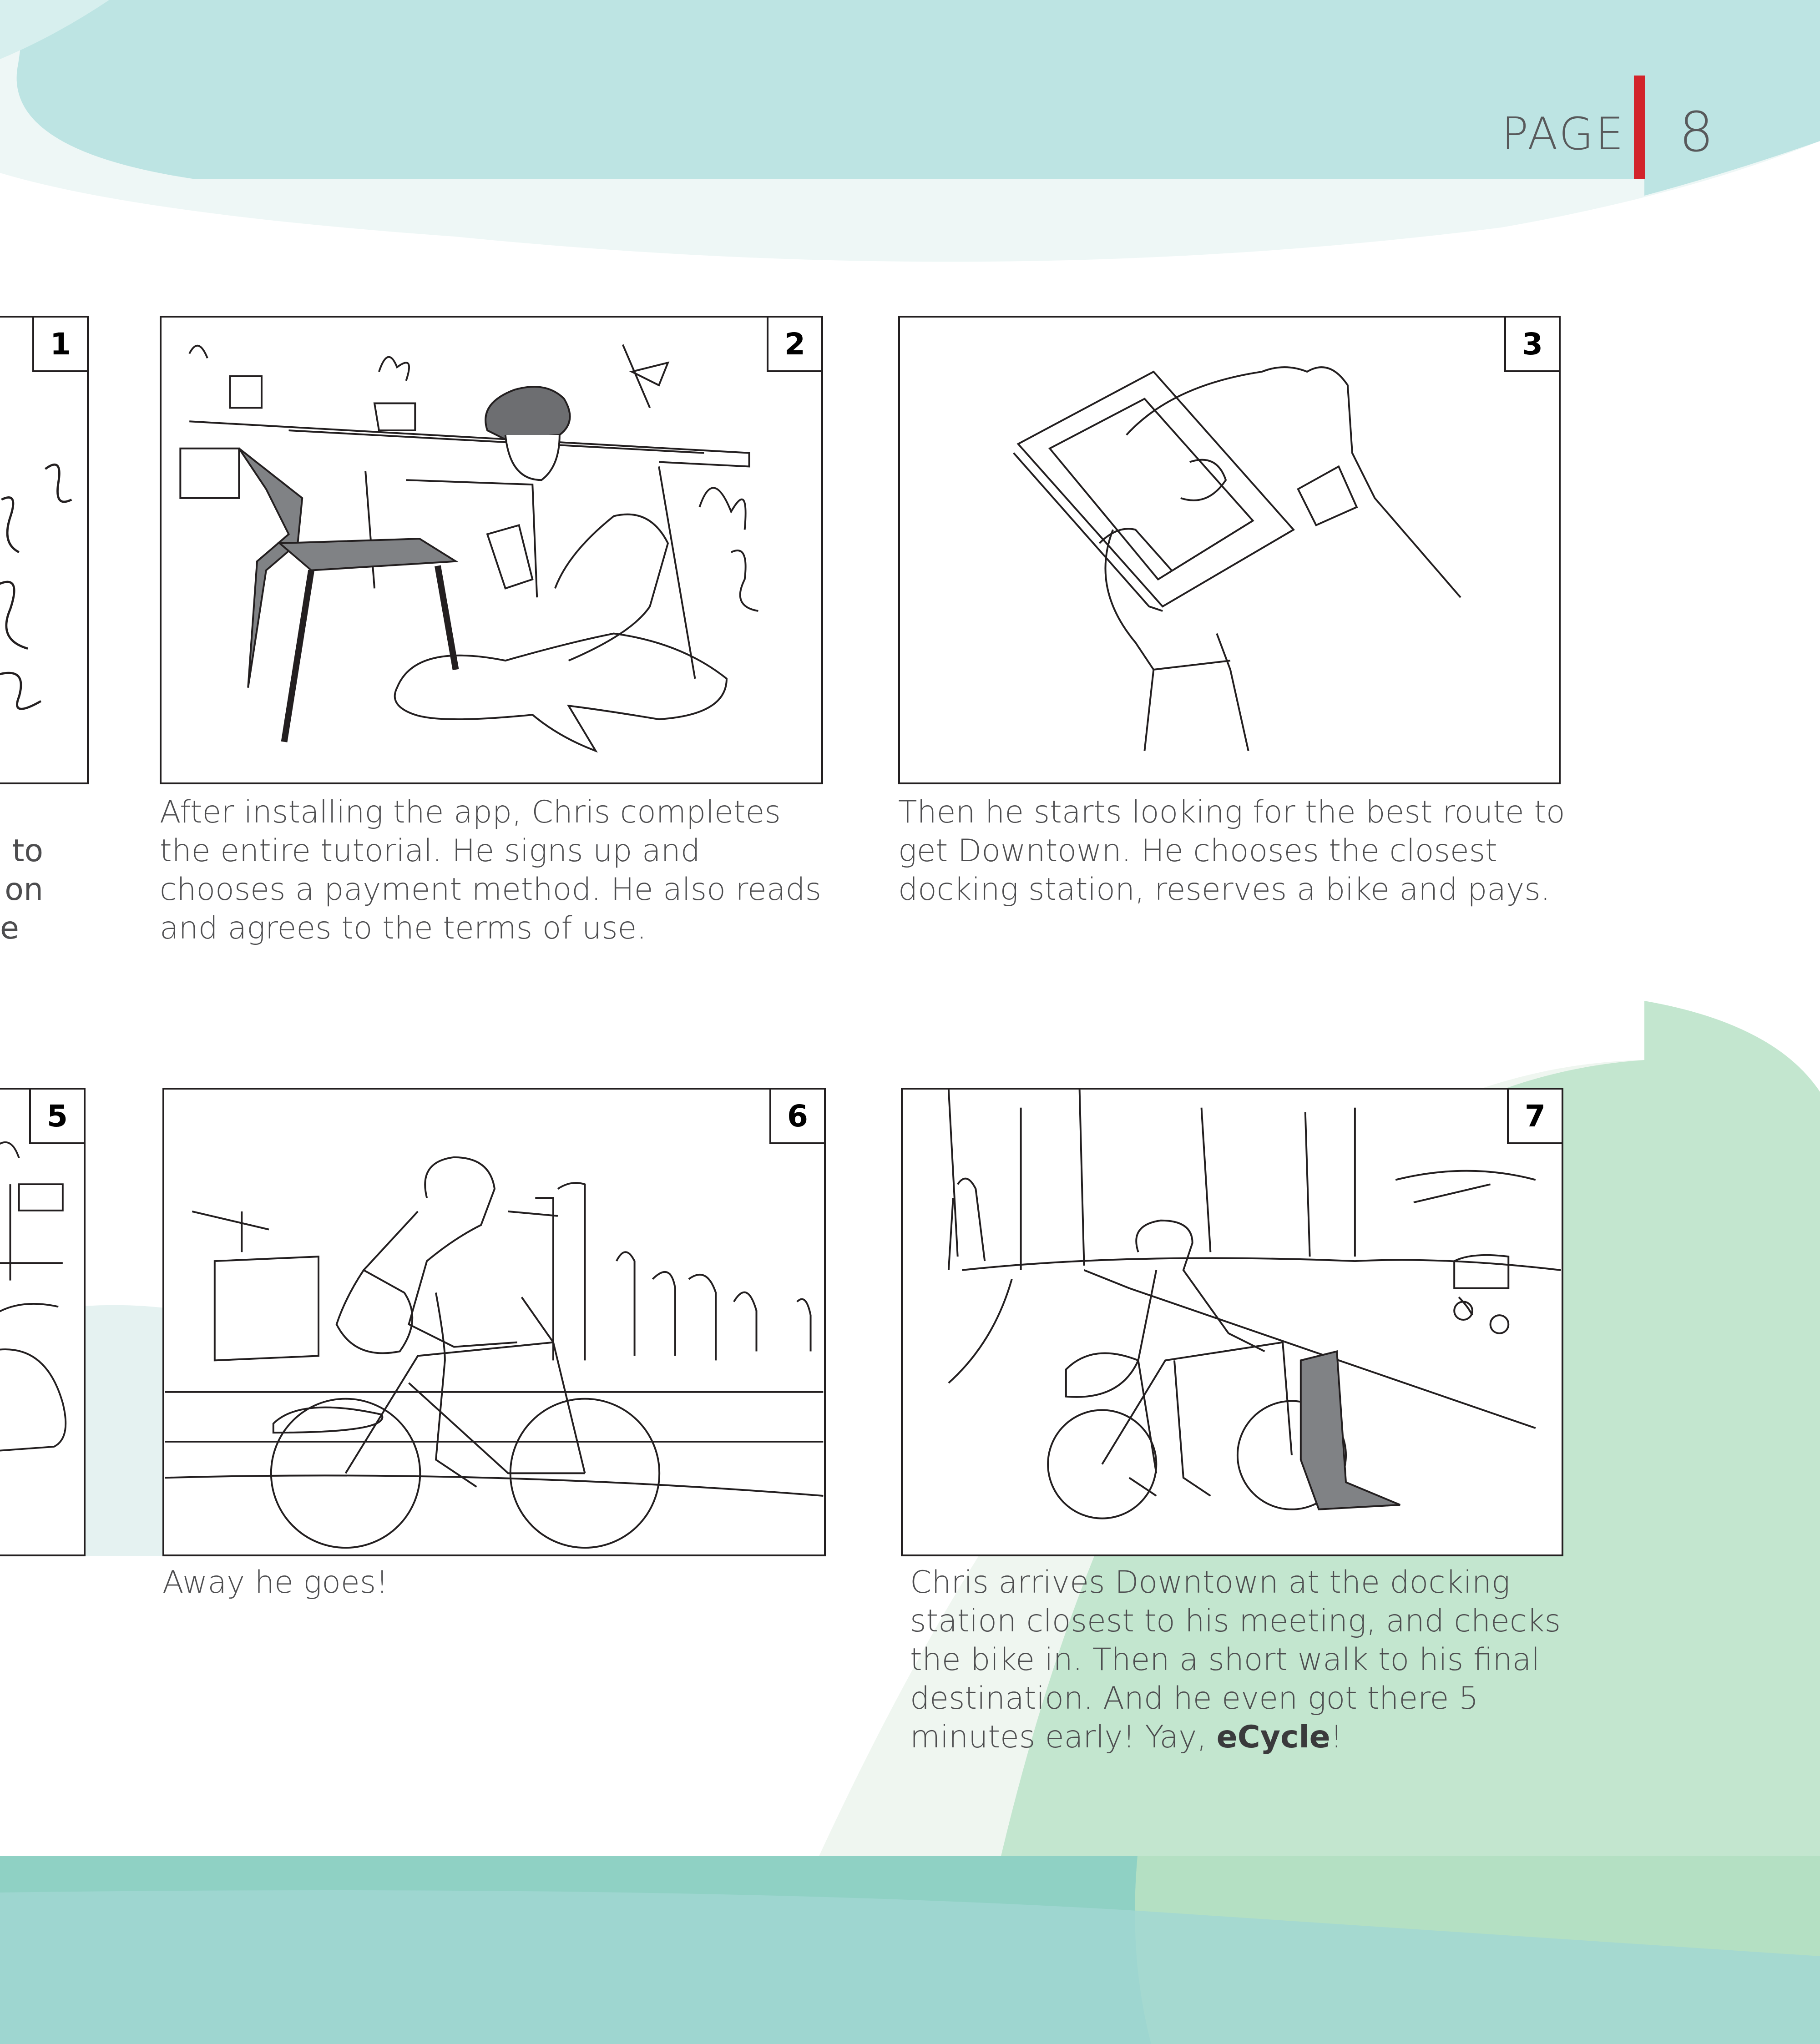  I want to click on storyboard-panel-3: 3, so click(1230, 550).